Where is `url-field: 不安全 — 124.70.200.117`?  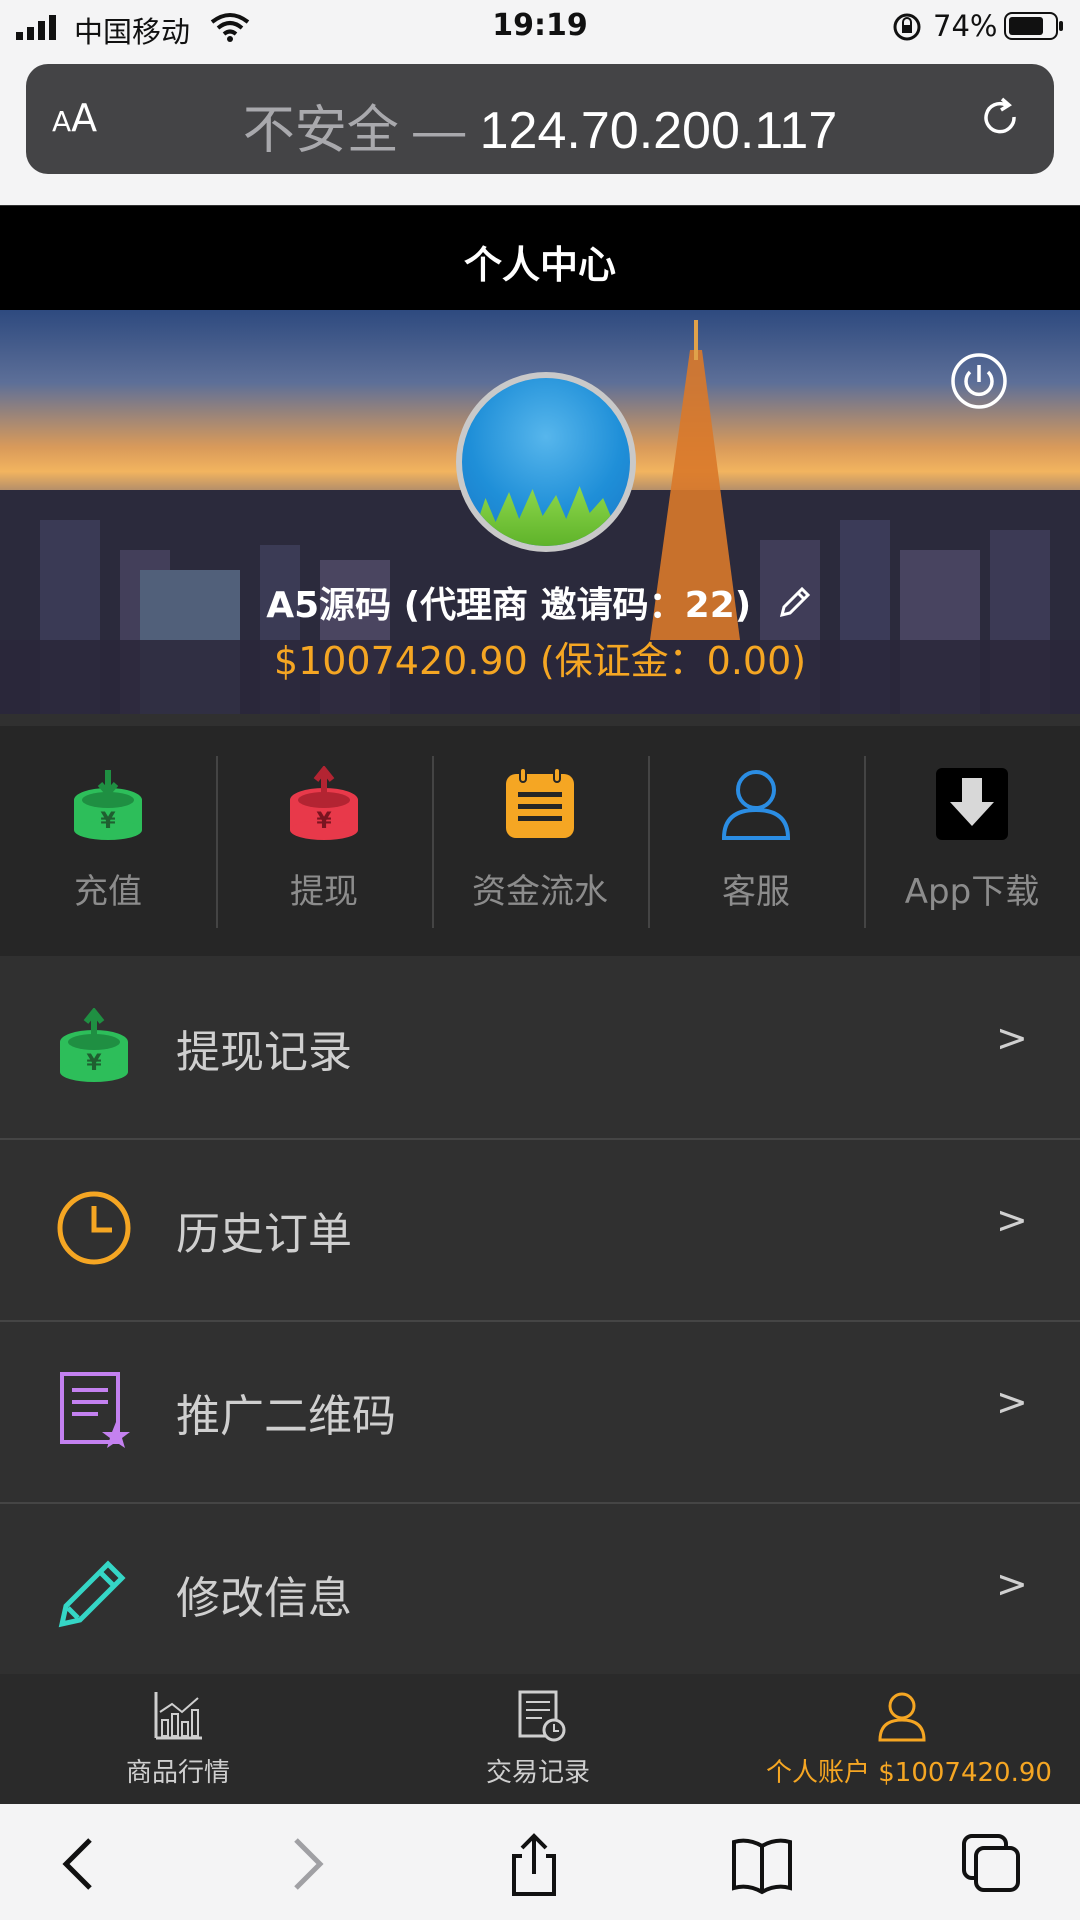
url-field: 不安全 — 124.70.200.117 is located at coordinates (540, 125).